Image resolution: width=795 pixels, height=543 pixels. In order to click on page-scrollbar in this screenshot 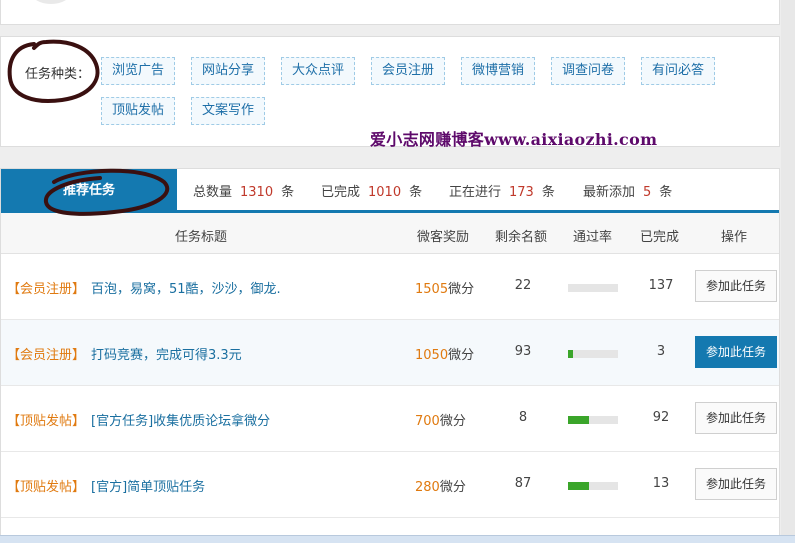, I will do `click(788, 271)`.